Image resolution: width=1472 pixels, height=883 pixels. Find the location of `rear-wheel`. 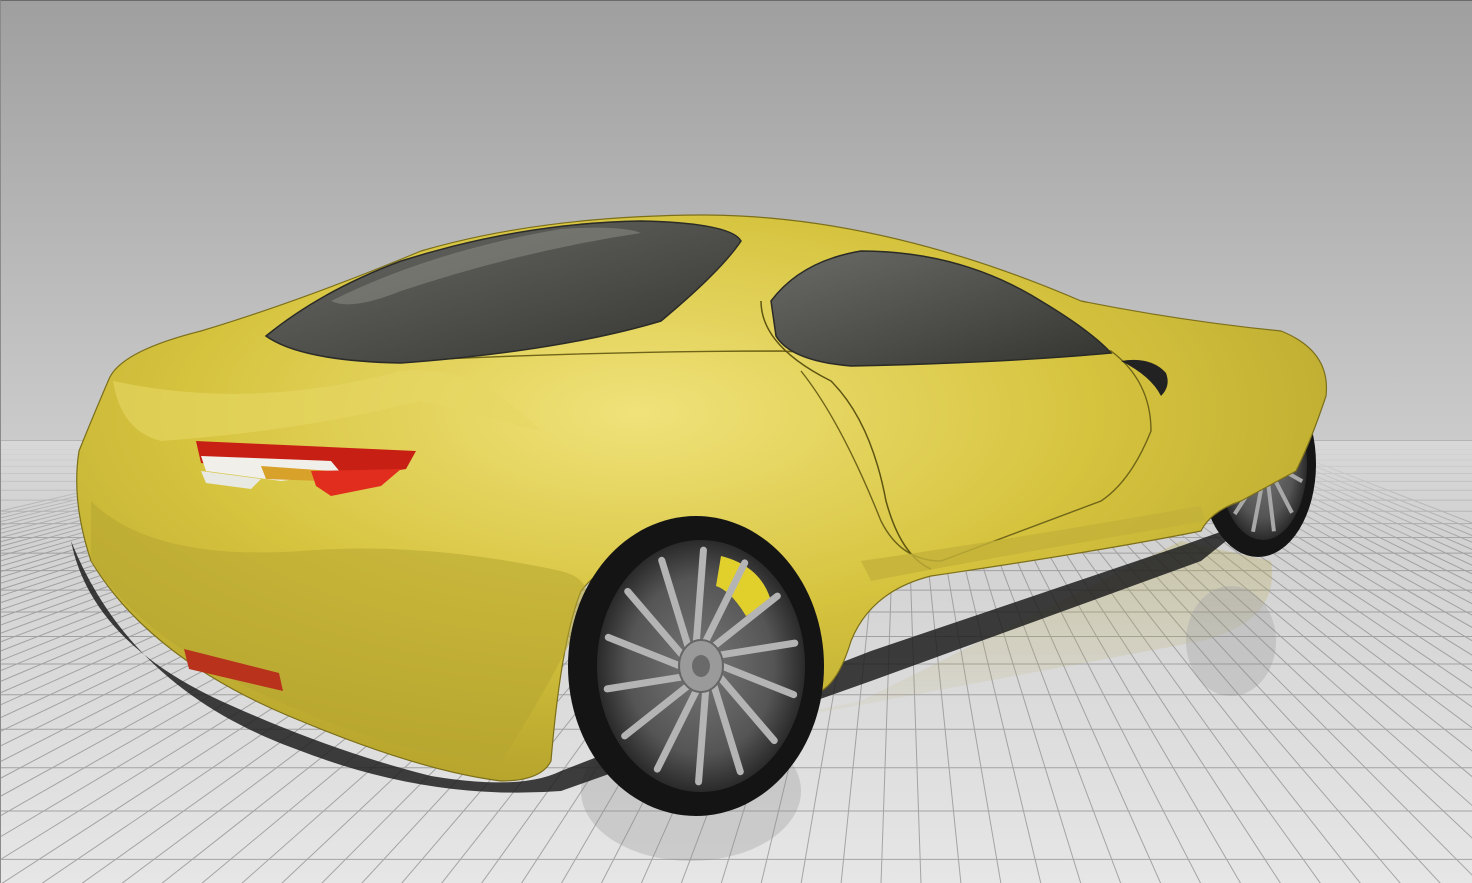

rear-wheel is located at coordinates (696, 666).